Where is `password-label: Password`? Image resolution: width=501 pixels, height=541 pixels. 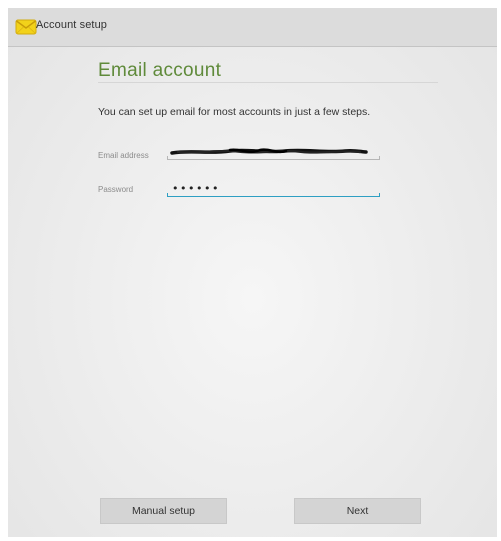
password-label: Password is located at coordinates (116, 189).